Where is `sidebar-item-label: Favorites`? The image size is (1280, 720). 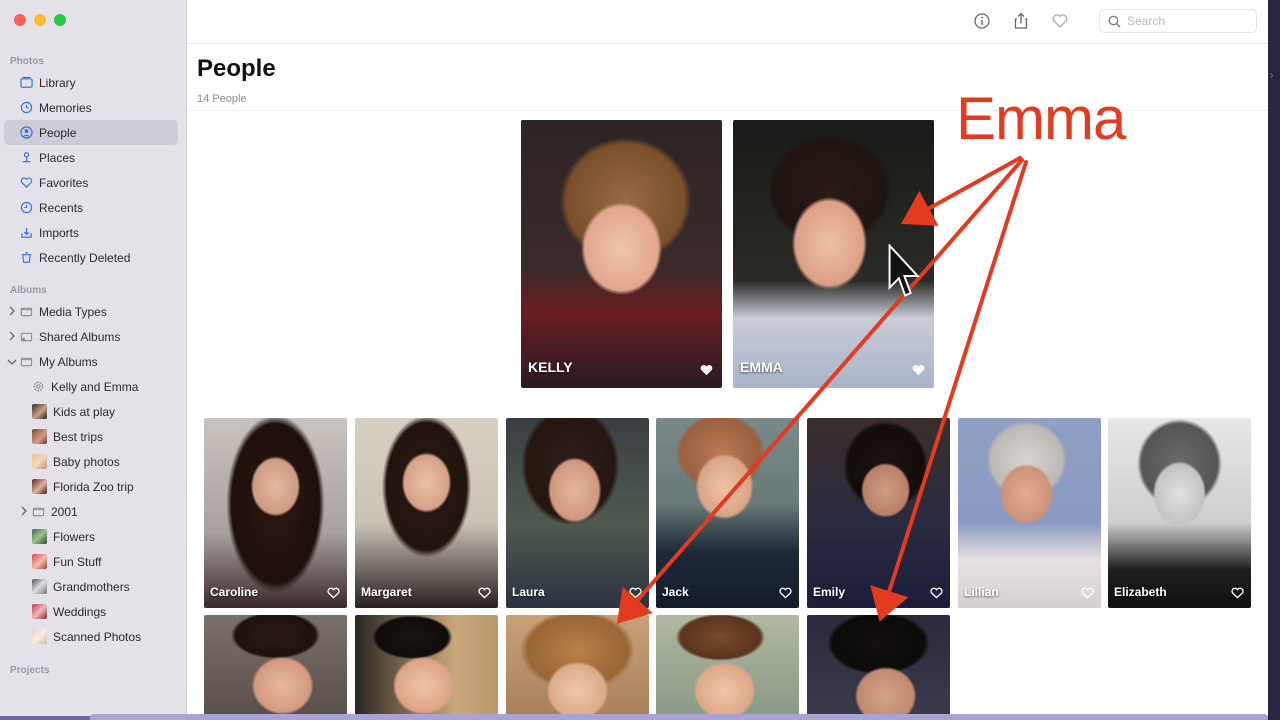 sidebar-item-label: Favorites is located at coordinates (64, 182).